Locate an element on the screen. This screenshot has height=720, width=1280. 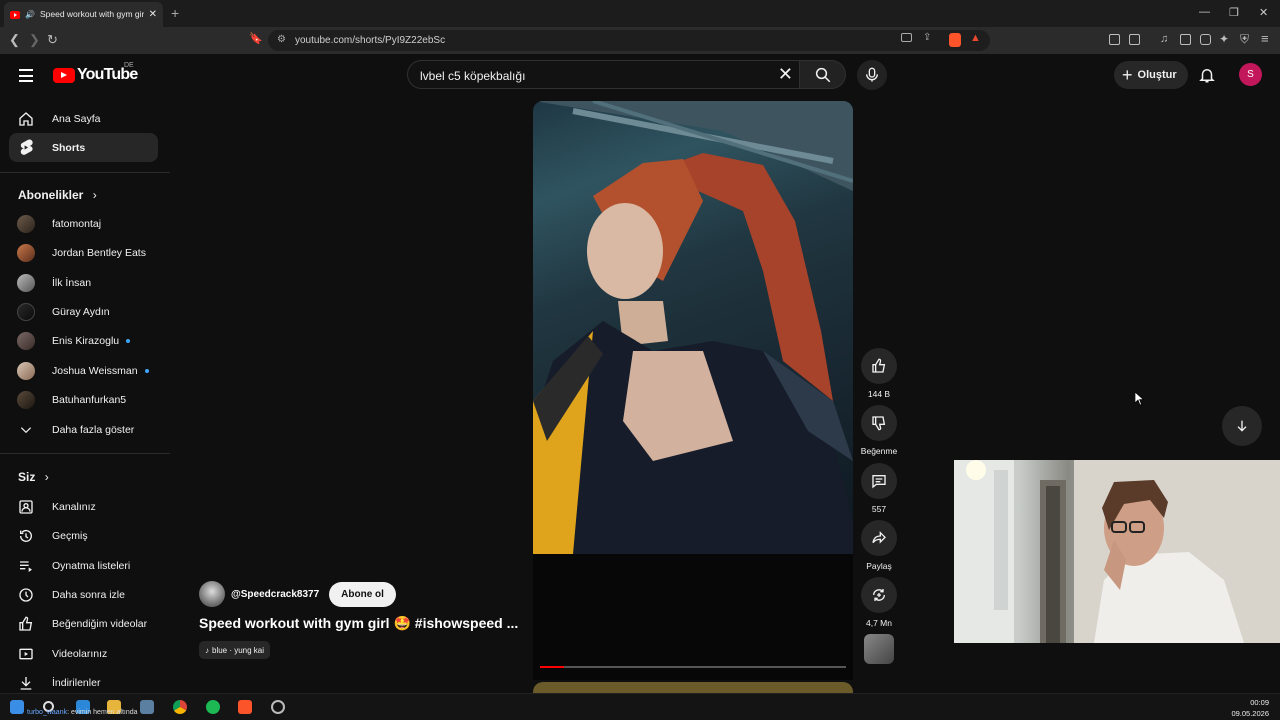
sidebar-item-subscription: Jordan Bentley Eats is located at coordinates (83, 252).